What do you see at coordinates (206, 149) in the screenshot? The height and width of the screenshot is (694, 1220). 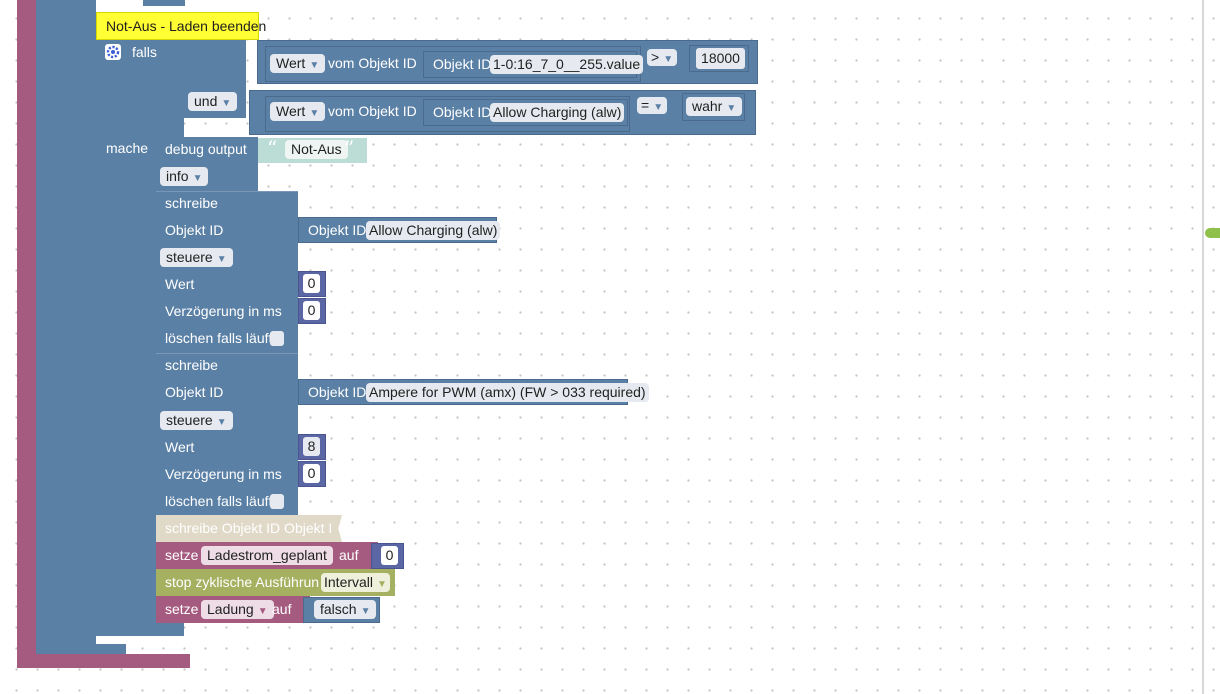 I see `debug-output-label: debug output` at bounding box center [206, 149].